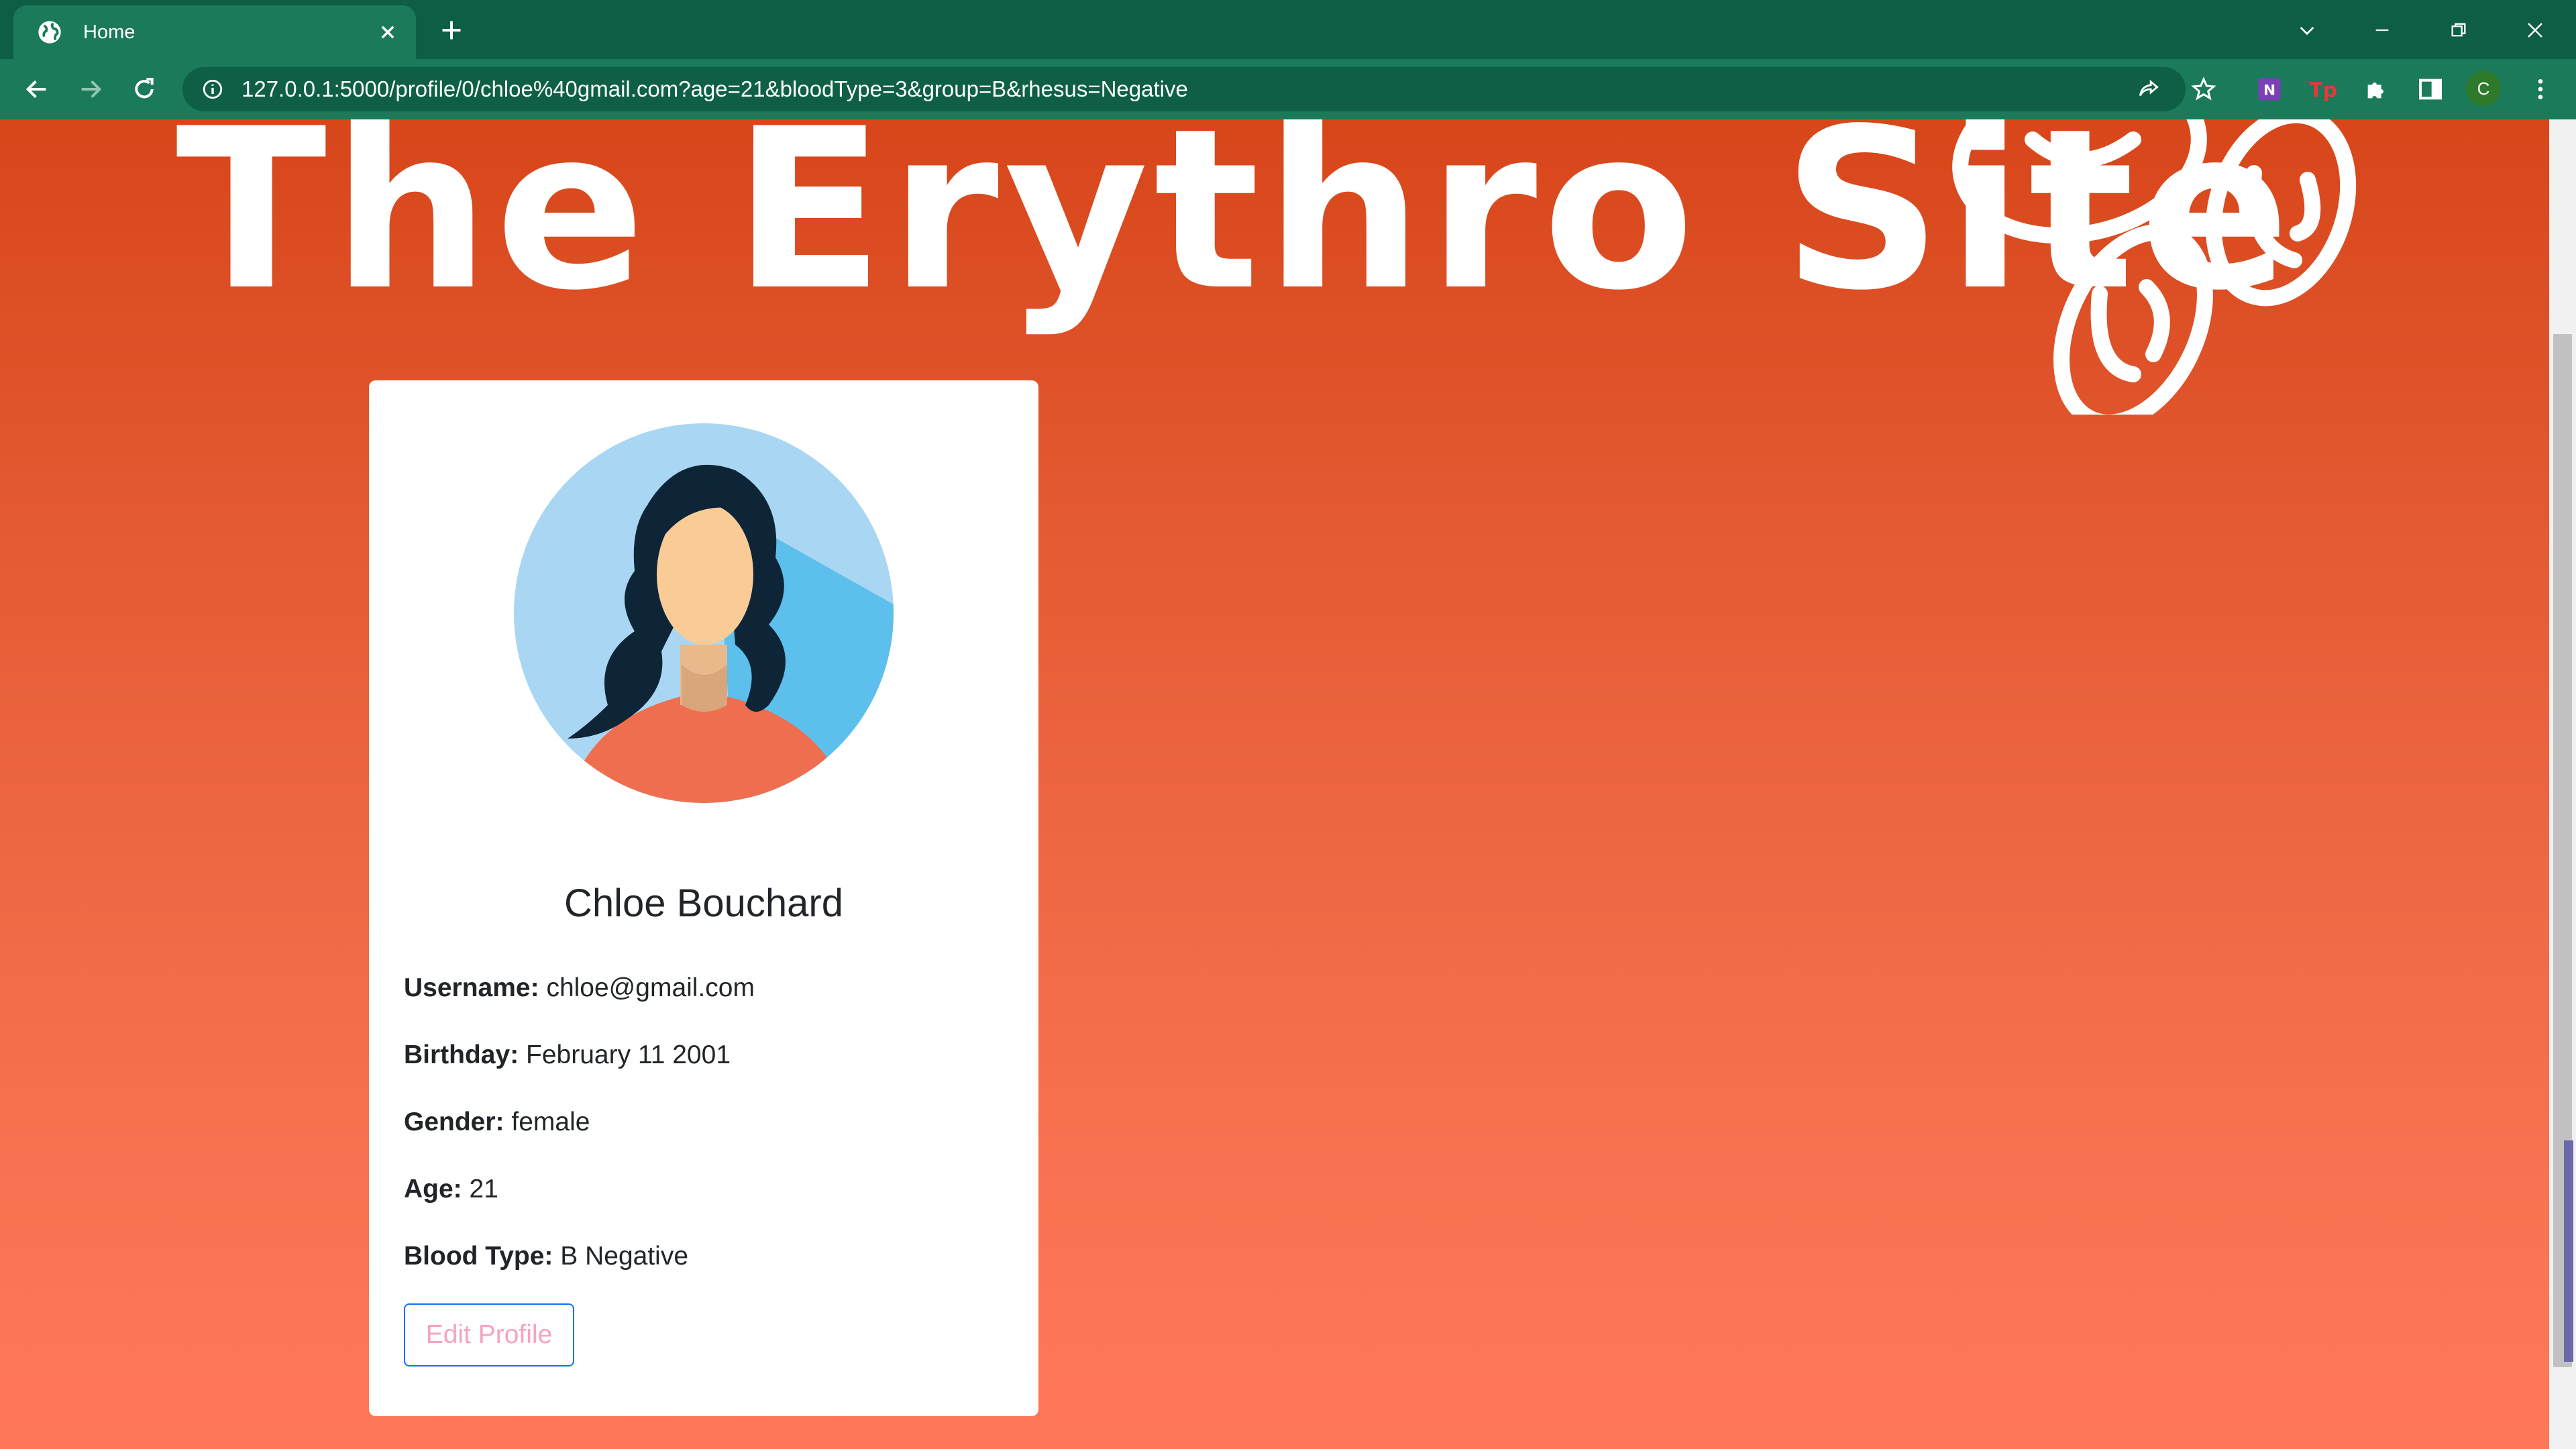 The width and height of the screenshot is (2576, 1449). I want to click on field-value: February 11 2001, so click(628, 1054).